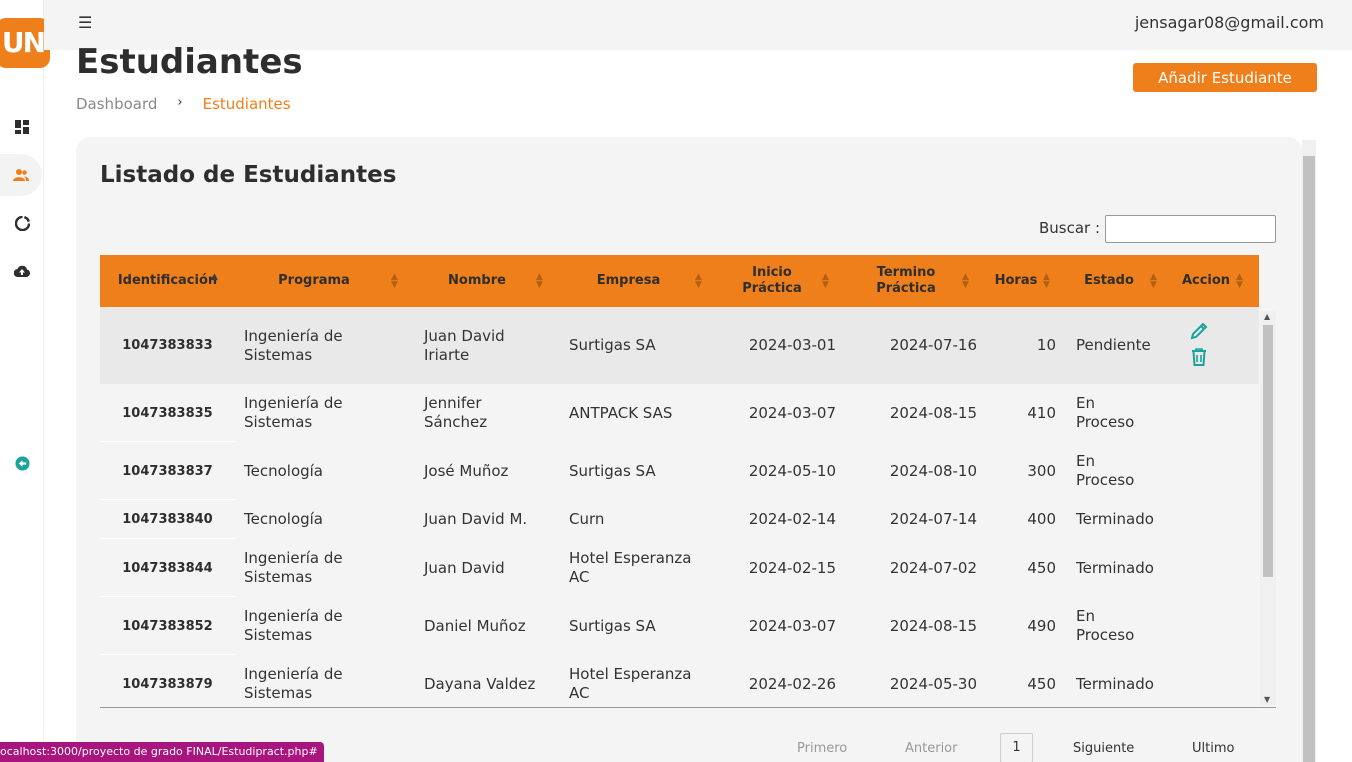 The width and height of the screenshot is (1352, 762). What do you see at coordinates (822, 748) in the screenshot?
I see `pagination-first: Primero` at bounding box center [822, 748].